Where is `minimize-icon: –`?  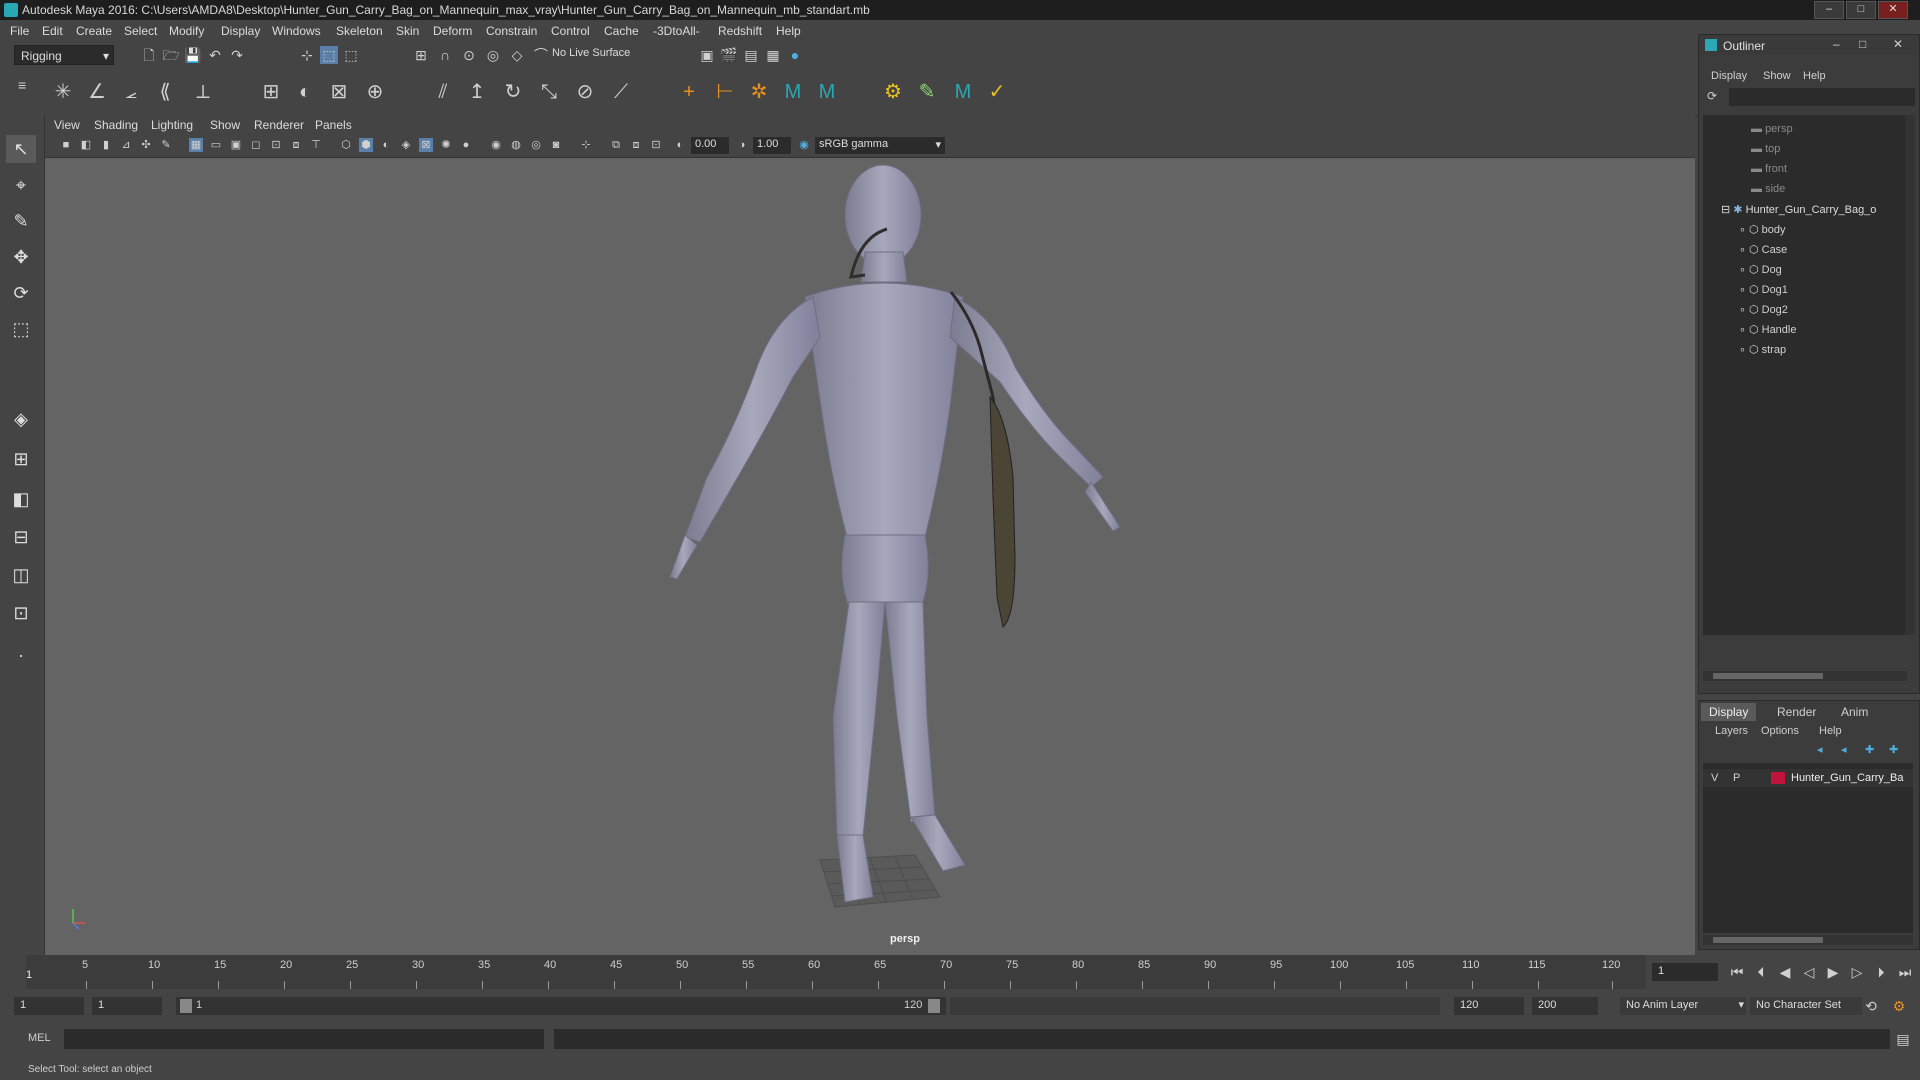
minimize-icon: – is located at coordinates (1836, 44).